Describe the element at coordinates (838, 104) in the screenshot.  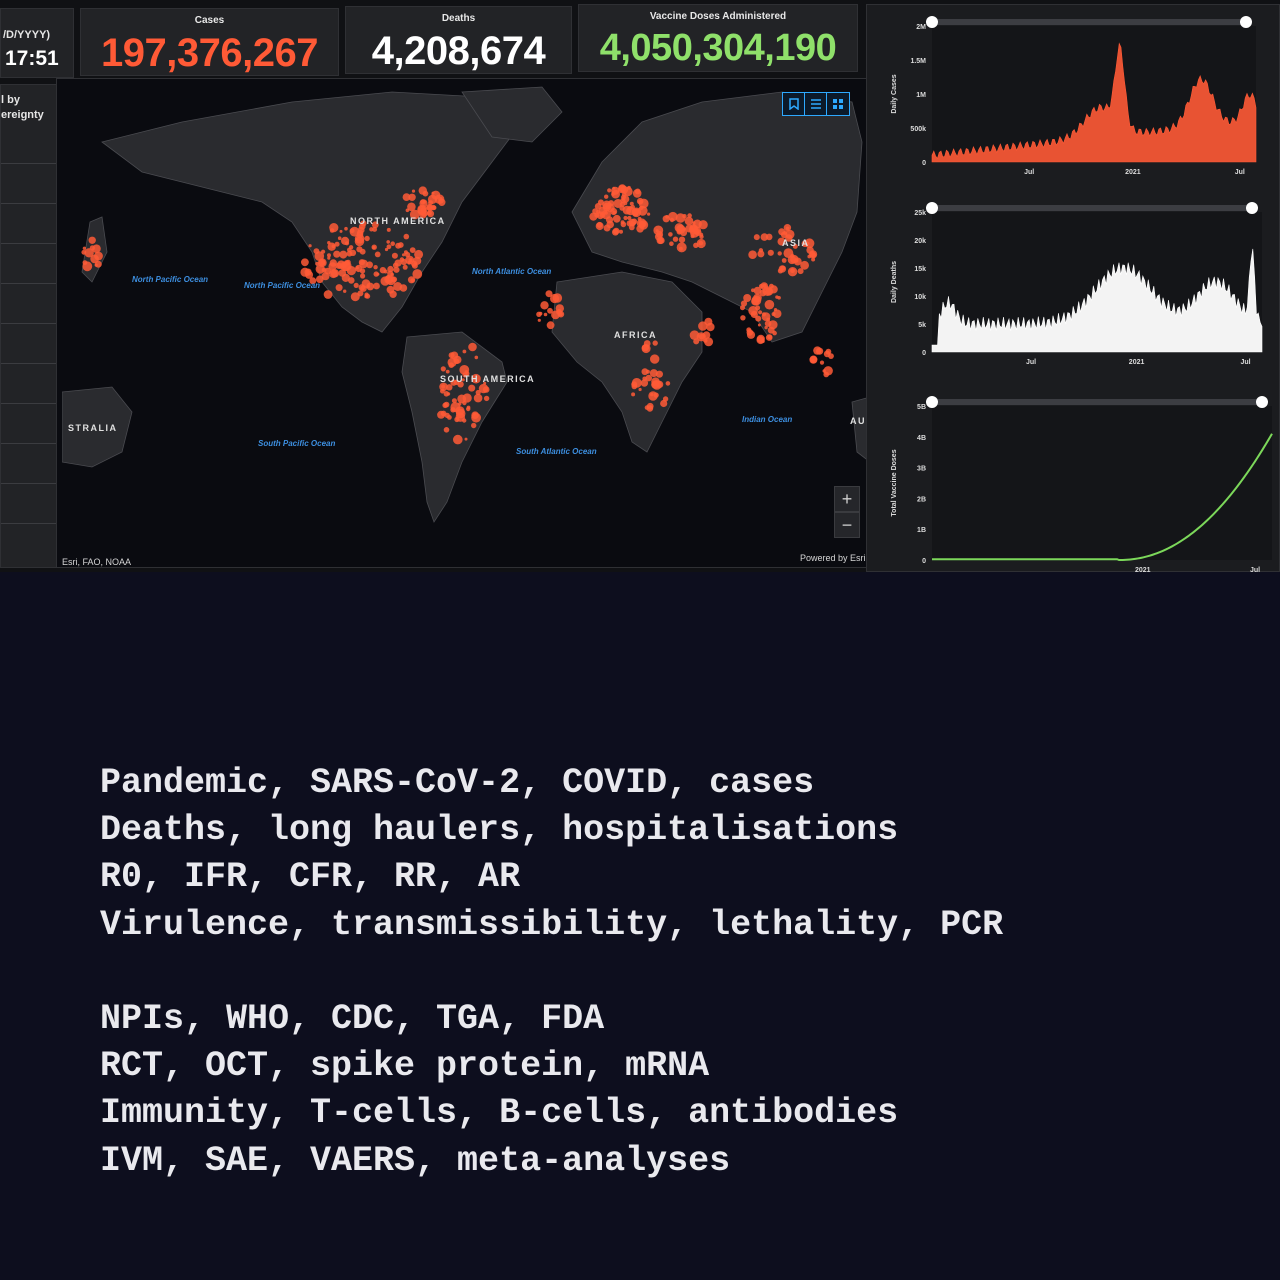
I see `basemap-icon` at that location.